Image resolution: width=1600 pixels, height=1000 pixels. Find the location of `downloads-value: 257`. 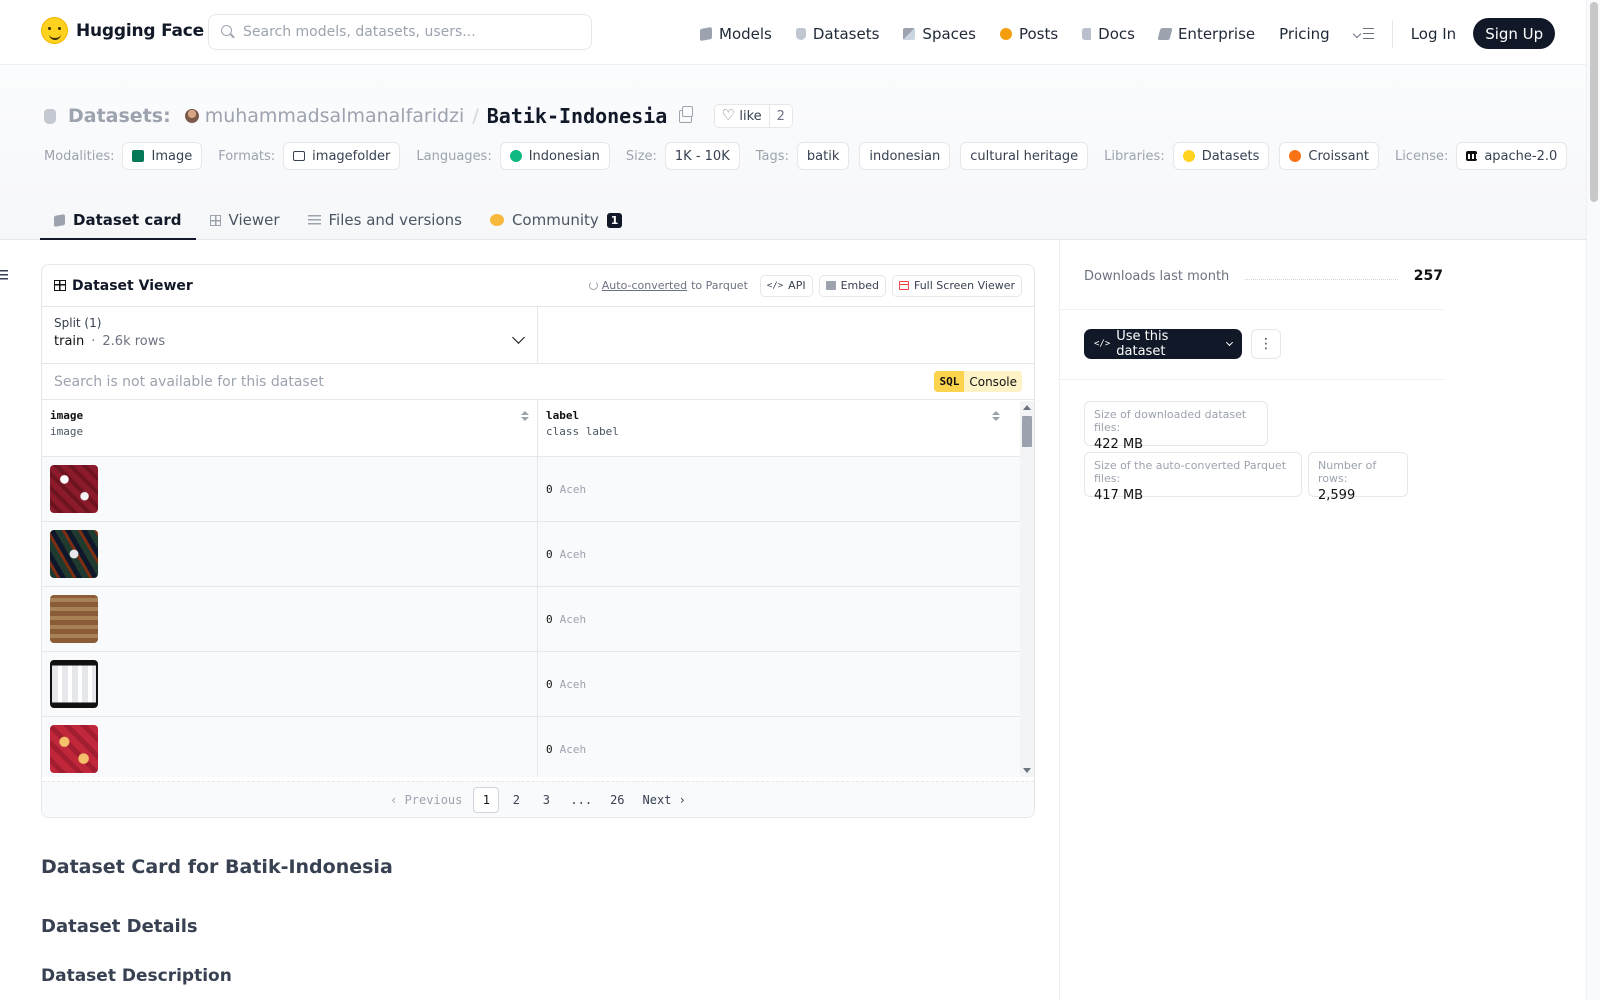

downloads-value: 257 is located at coordinates (1428, 276).